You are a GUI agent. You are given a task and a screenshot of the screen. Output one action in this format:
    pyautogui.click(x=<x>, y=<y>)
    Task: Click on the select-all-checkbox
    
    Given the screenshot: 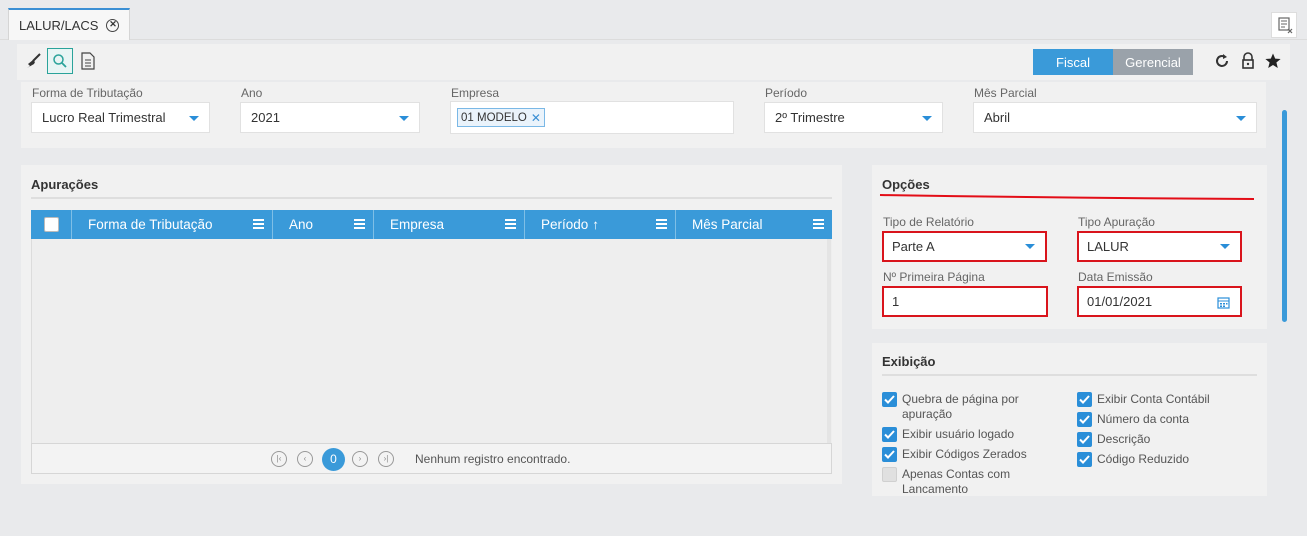 What is the action you would take?
    pyautogui.click(x=51, y=224)
    